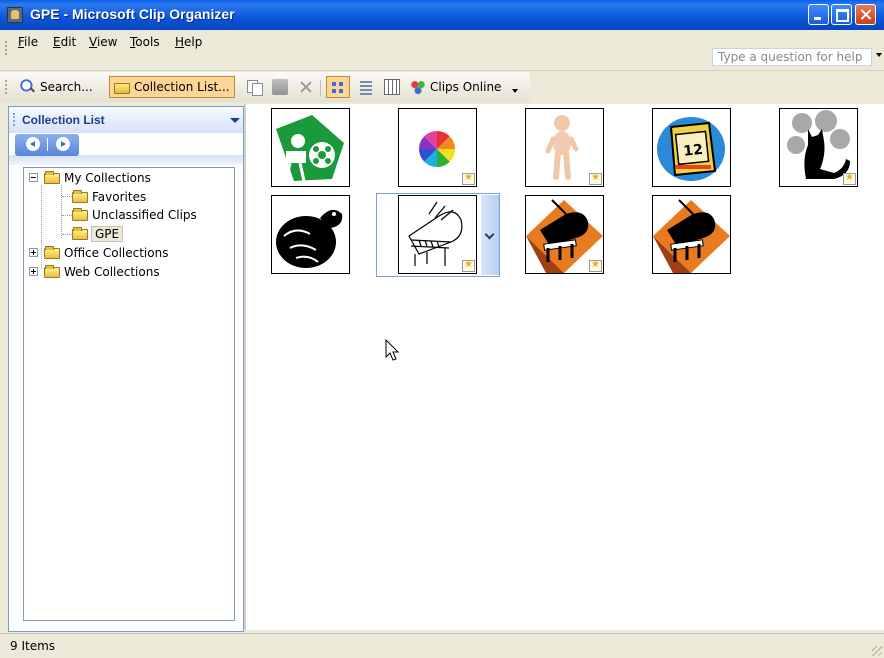 This screenshot has width=884, height=658. I want to click on copy-button, so click(254, 87).